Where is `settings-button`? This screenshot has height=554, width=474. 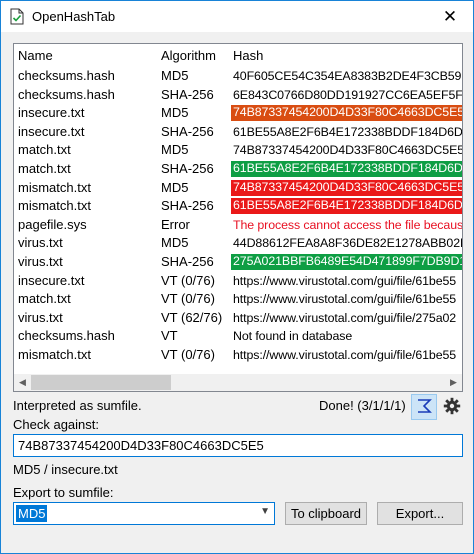
settings-button is located at coordinates (452, 407).